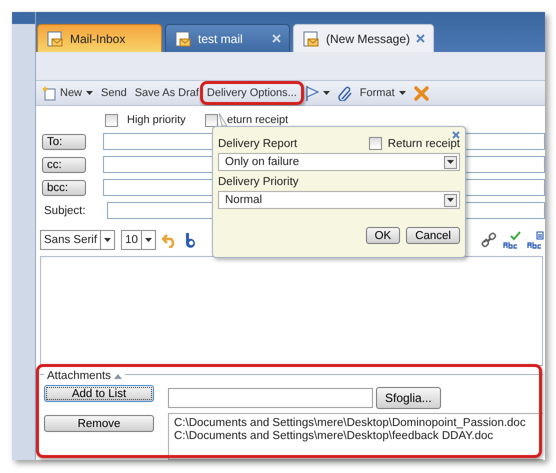 The image size is (556, 473). Describe the element at coordinates (65, 210) in the screenshot. I see `subject-label: Subject:` at that location.